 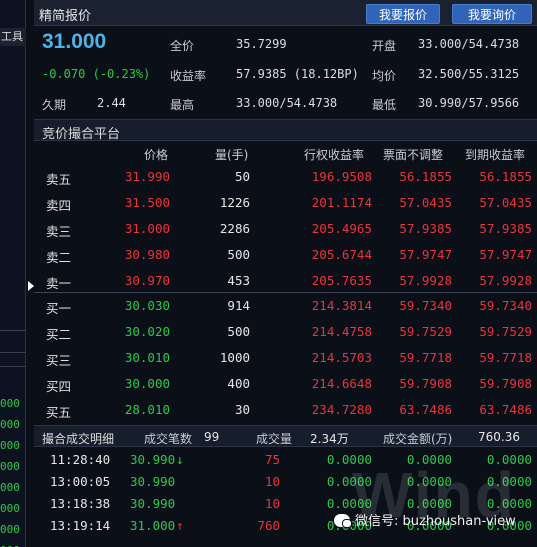 What do you see at coordinates (54, 105) in the screenshot?
I see `term-label: 久期` at bounding box center [54, 105].